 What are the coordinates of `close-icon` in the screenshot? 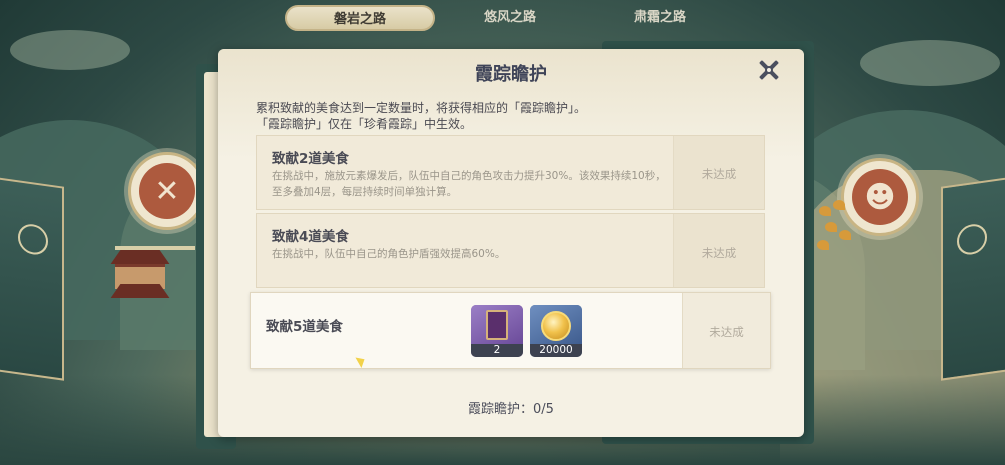 It's located at (769, 70).